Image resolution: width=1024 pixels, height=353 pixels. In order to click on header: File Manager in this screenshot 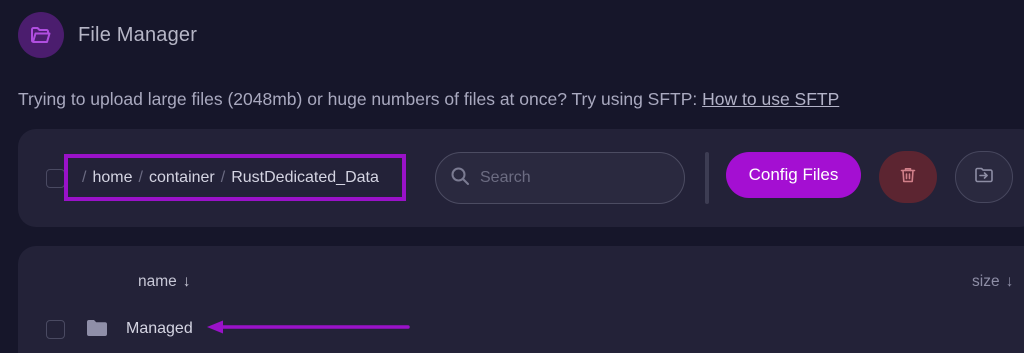, I will do `click(107, 35)`.